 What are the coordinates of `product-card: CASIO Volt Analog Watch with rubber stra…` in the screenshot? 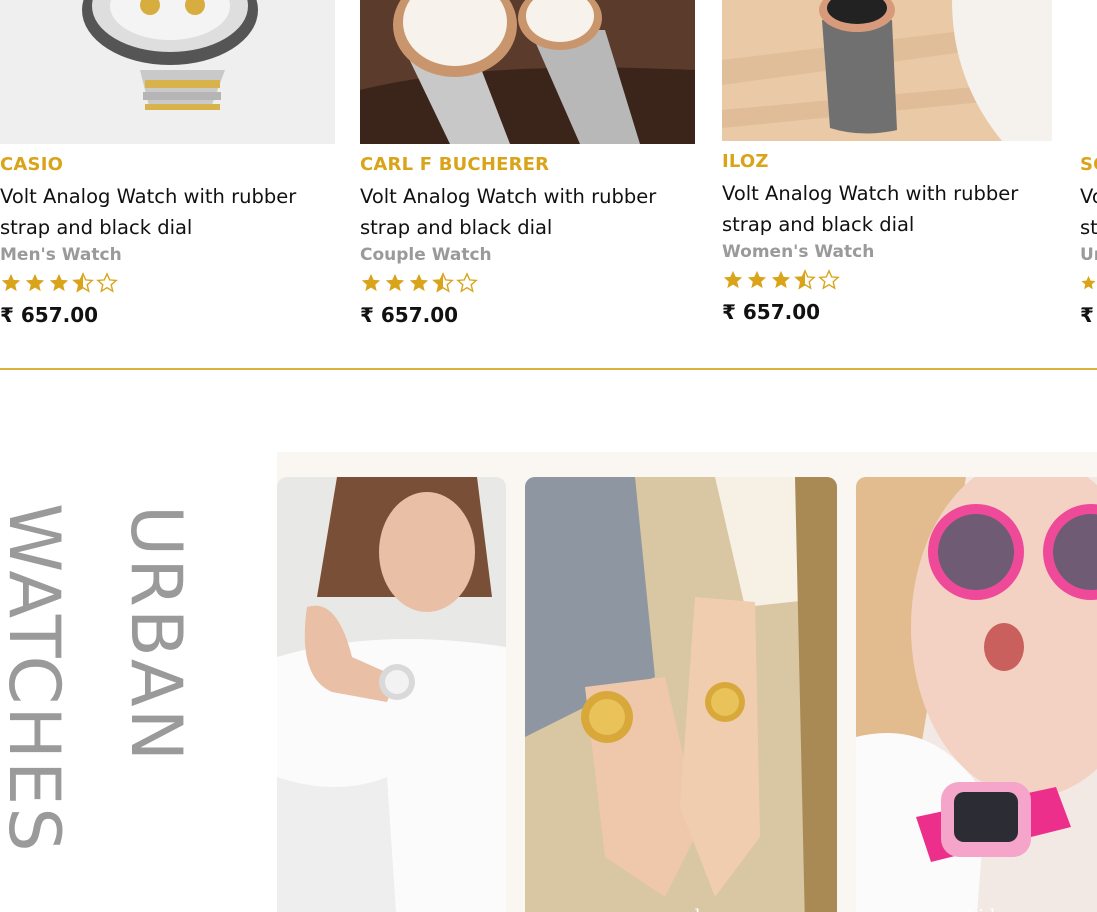 It's located at (167, 163).